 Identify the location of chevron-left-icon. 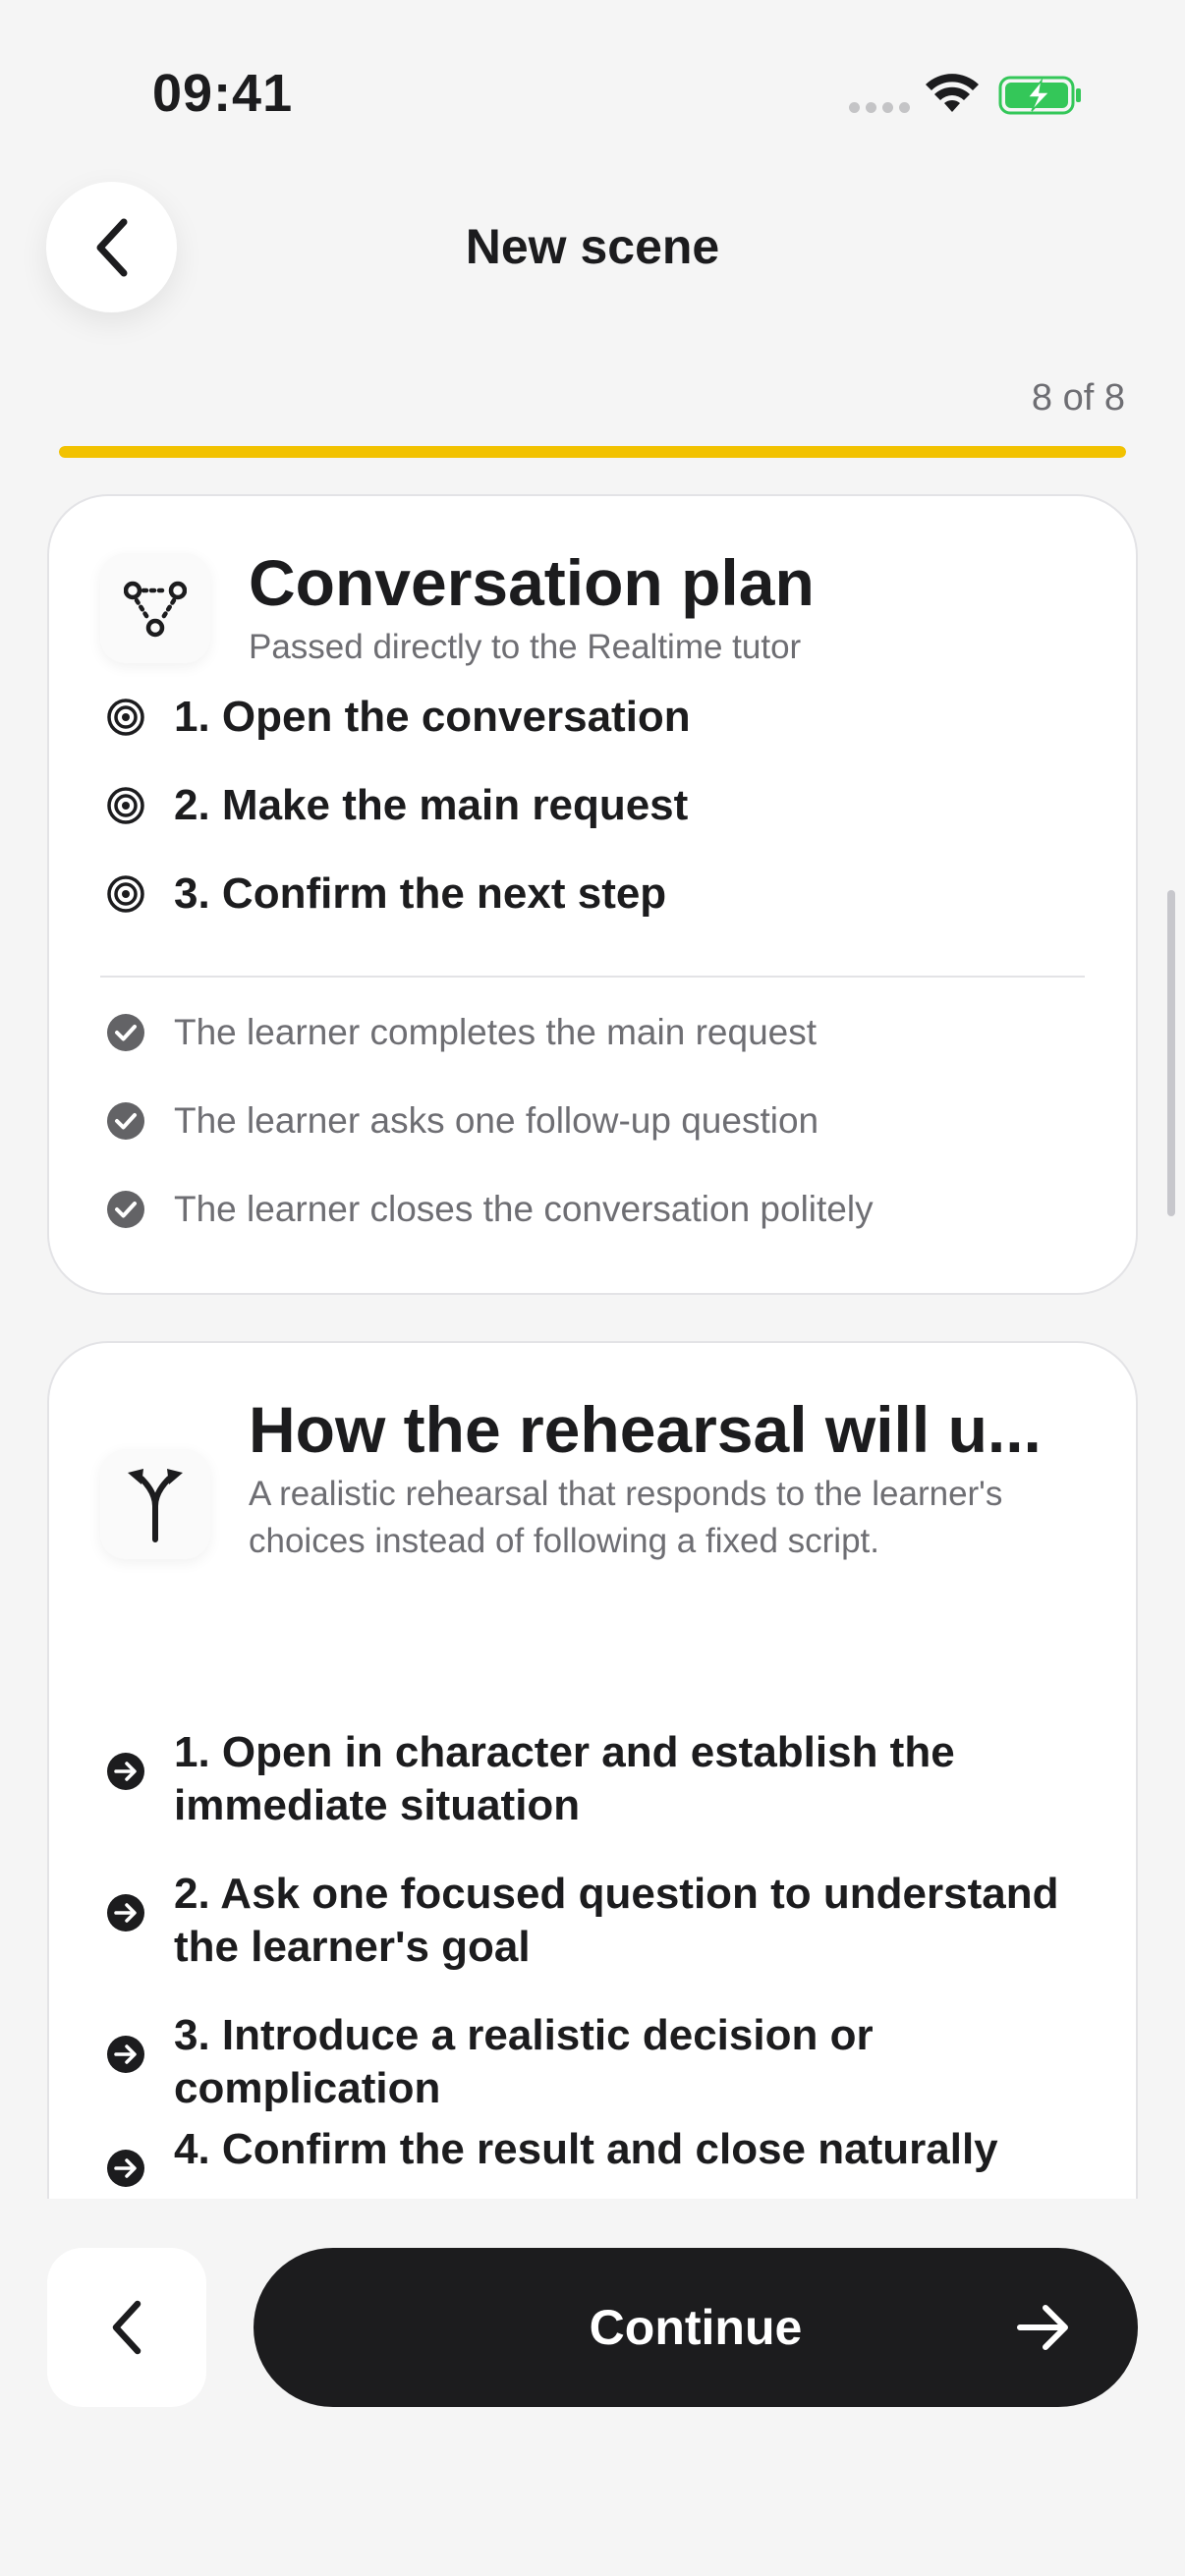
(127, 2327).